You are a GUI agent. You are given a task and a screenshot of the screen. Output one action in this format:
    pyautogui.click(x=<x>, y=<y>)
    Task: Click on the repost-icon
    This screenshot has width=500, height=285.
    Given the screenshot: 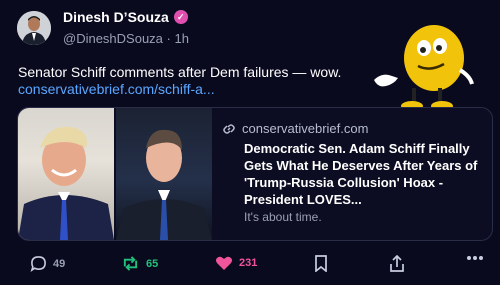 What is the action you would take?
    pyautogui.click(x=130, y=263)
    